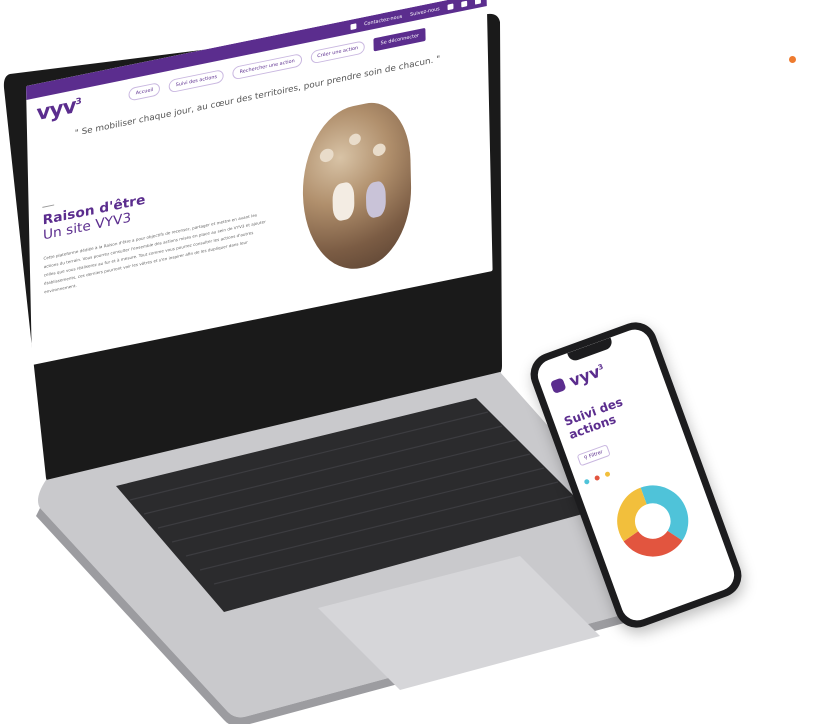 The width and height of the screenshot is (815, 724). What do you see at coordinates (58, 109) in the screenshot?
I see `vyv3-logo: vyv3` at bounding box center [58, 109].